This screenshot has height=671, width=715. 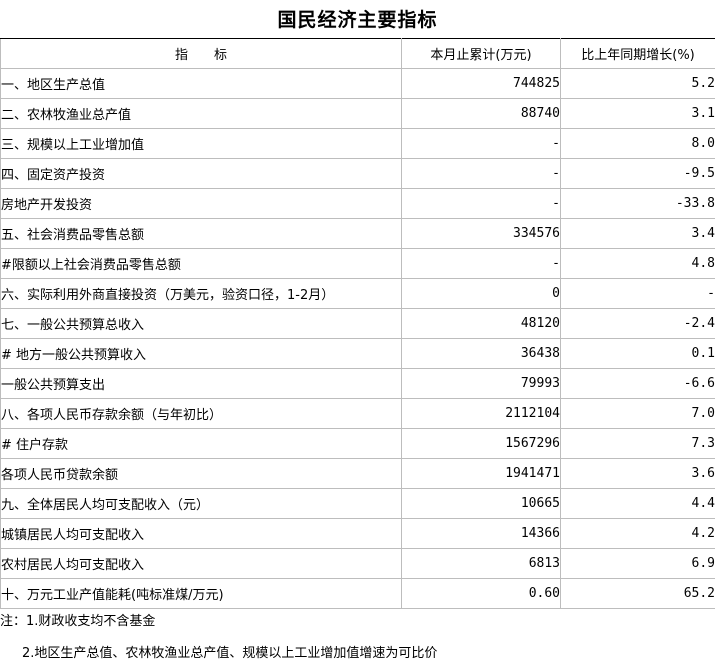 What do you see at coordinates (201, 293) in the screenshot?
I see `indicator-name: 六、实际利用外商直接投资（万美元，验资口径，1-2月）` at bounding box center [201, 293].